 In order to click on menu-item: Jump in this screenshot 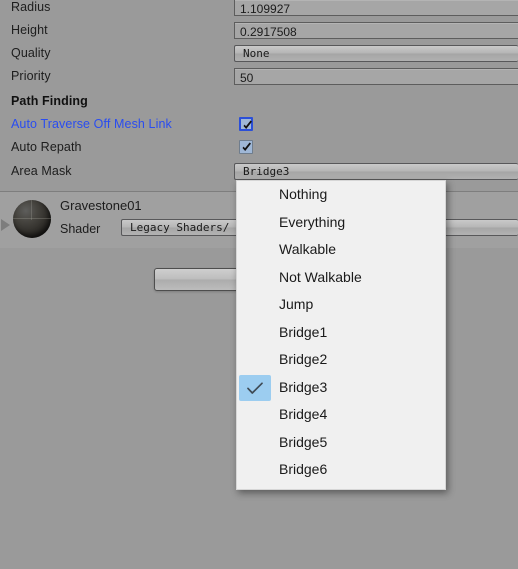, I will do `click(341, 305)`.